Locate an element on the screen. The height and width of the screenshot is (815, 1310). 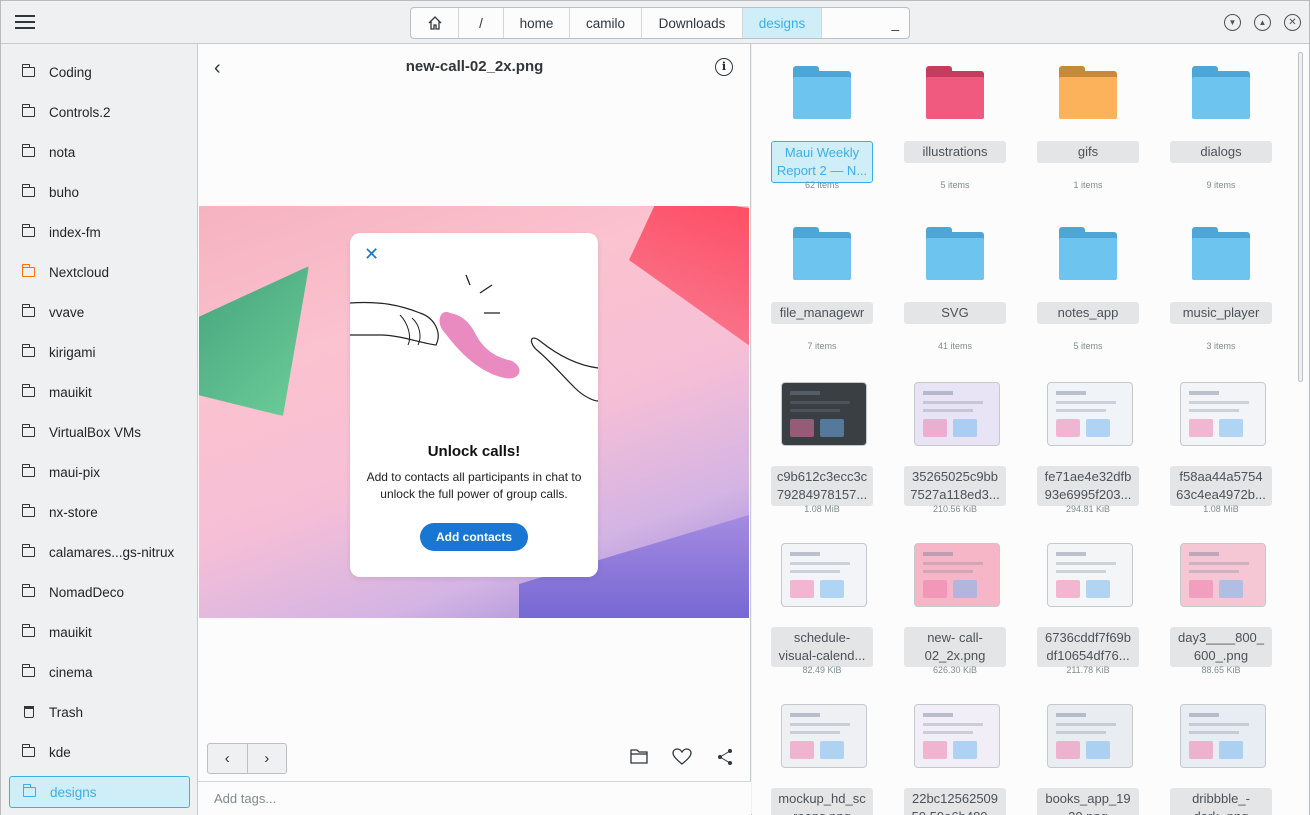
sidebar-item: calamares...gs-nitrux is located at coordinates (99, 552).